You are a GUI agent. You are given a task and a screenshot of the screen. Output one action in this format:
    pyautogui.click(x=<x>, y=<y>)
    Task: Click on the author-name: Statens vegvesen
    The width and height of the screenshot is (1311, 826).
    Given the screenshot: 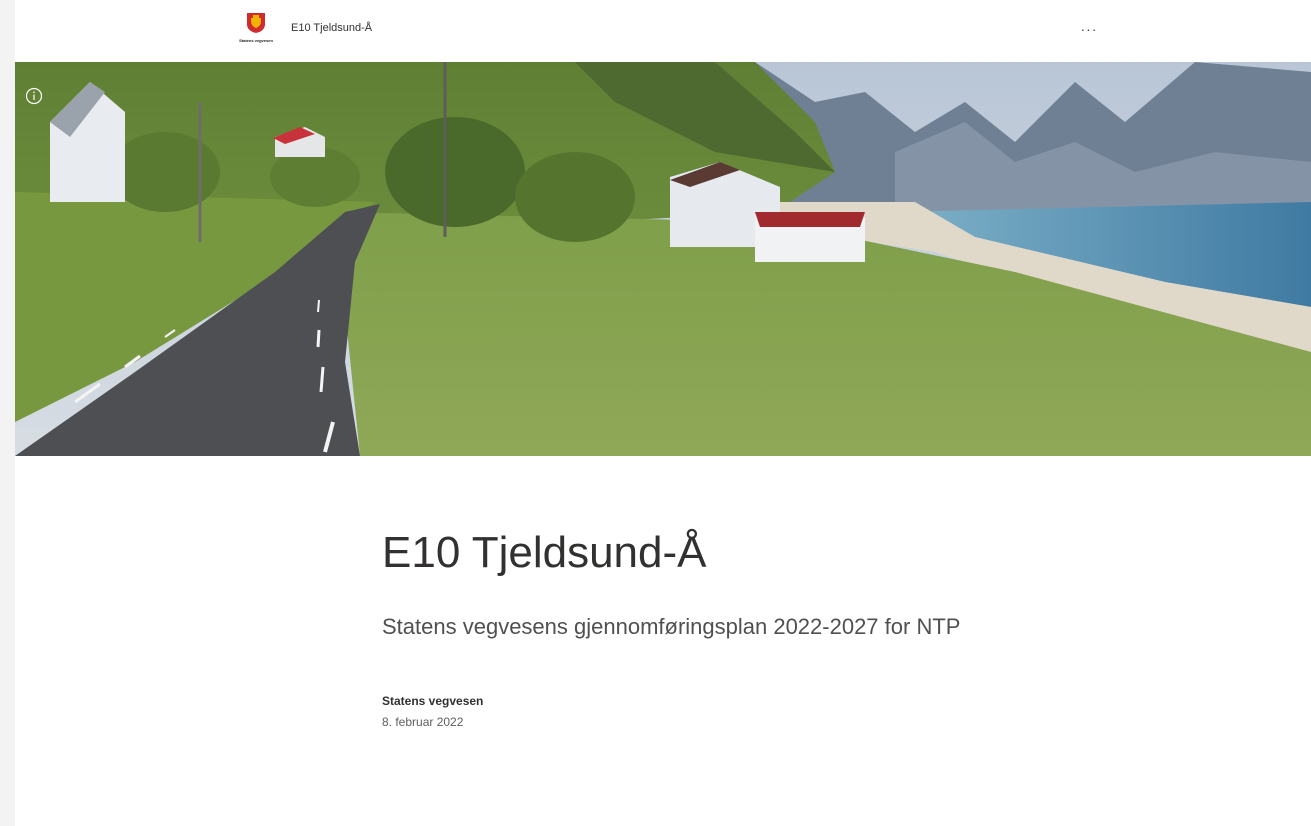 What is the action you would take?
    pyautogui.click(x=432, y=701)
    